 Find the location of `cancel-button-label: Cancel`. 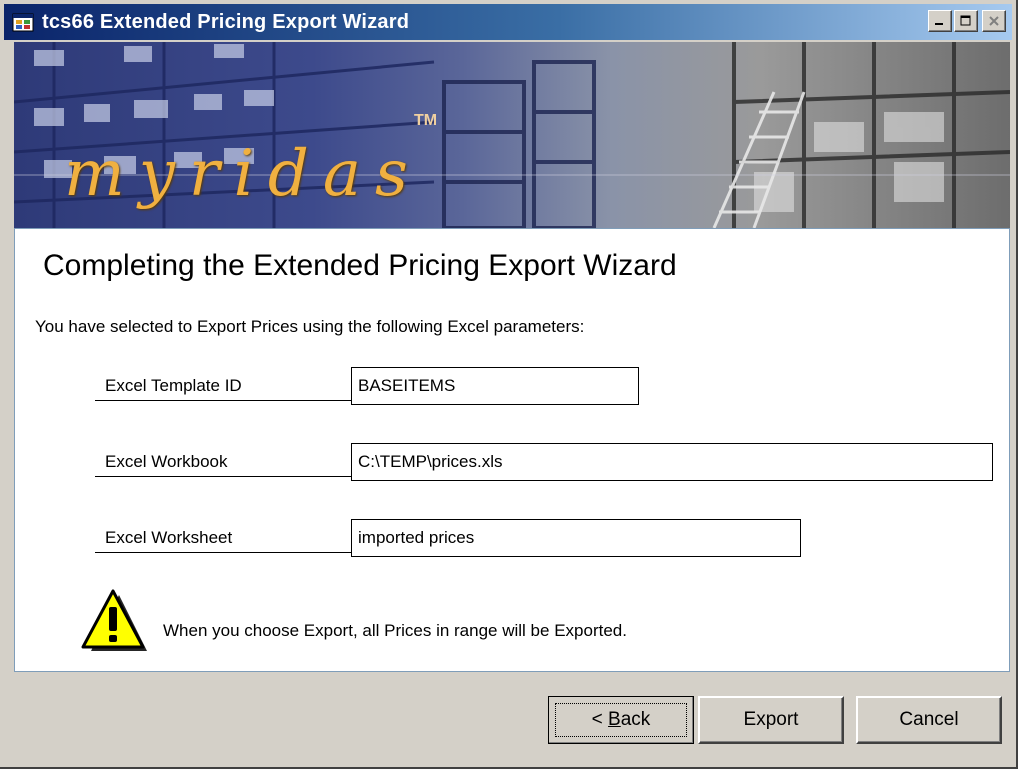

cancel-button-label: Cancel is located at coordinates (929, 719).